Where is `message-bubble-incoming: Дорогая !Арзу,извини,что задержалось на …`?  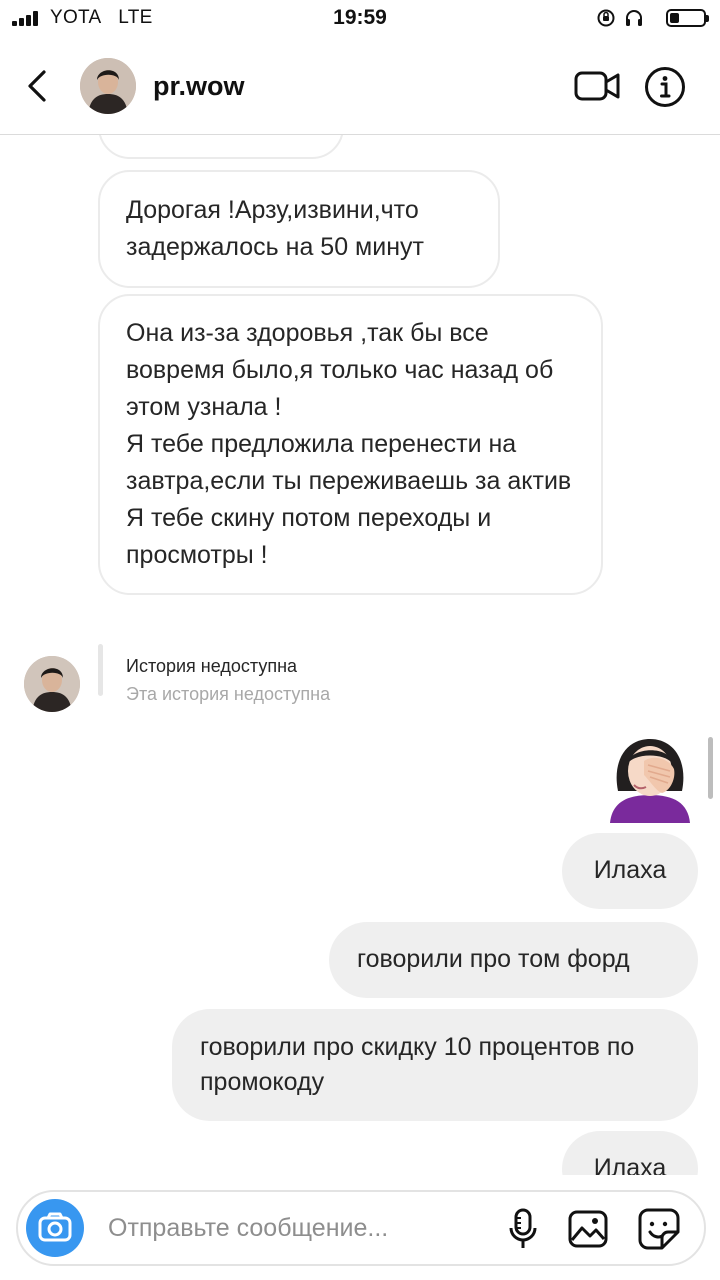 message-bubble-incoming: Дорогая !Арзу,извини,что задержалось на … is located at coordinates (299, 229).